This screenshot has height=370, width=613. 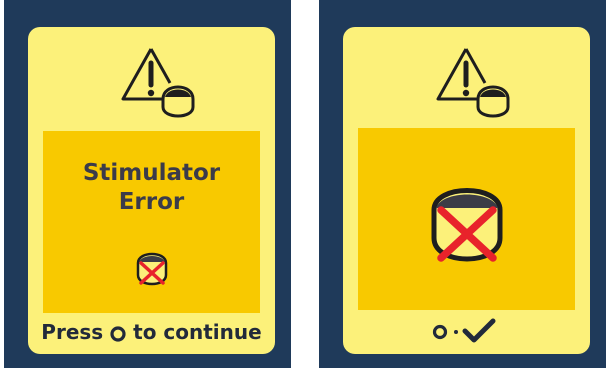 I want to click on continue-prompt: Press to continue, so click(x=151, y=332).